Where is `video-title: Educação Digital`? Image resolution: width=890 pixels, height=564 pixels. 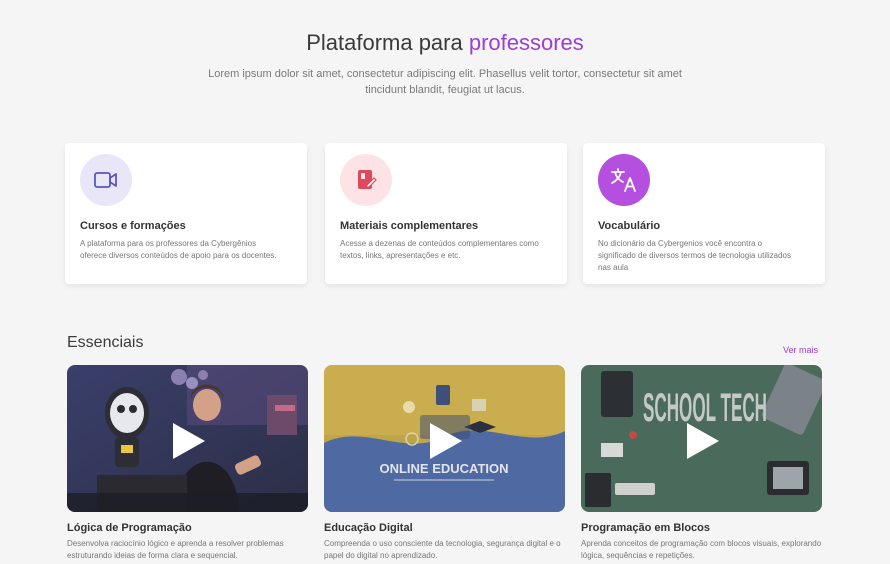
video-title: Educação Digital is located at coordinates (368, 528).